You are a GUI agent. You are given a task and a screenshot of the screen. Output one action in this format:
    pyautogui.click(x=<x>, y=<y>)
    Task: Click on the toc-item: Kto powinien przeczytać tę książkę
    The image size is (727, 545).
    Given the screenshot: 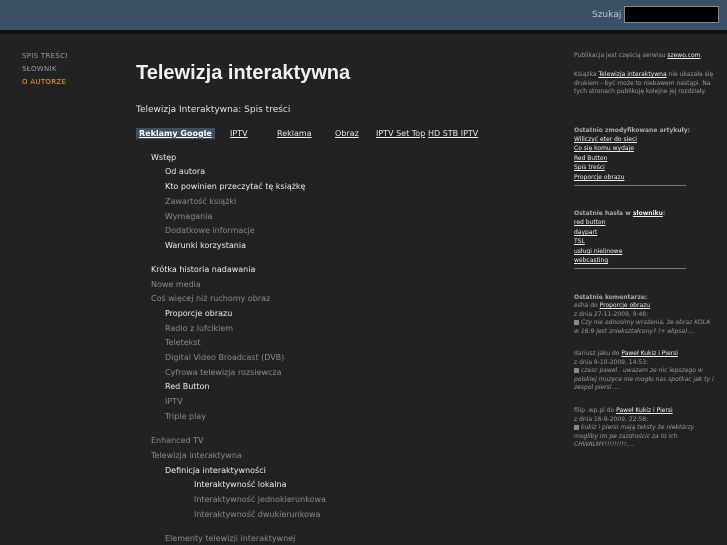 What is the action you would take?
    pyautogui.click(x=235, y=186)
    